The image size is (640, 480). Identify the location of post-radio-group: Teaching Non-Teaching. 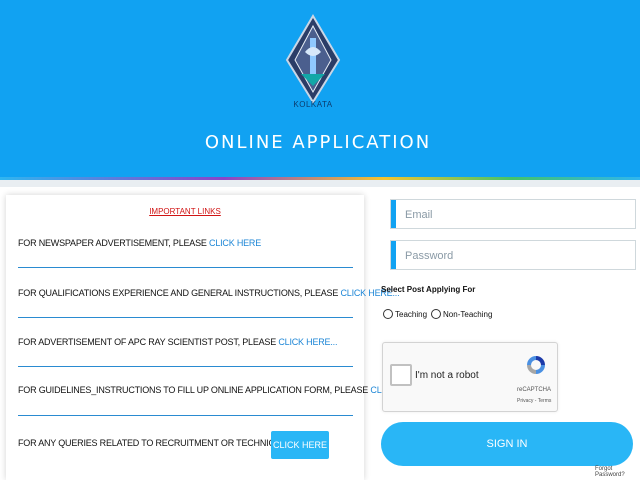
(439, 314).